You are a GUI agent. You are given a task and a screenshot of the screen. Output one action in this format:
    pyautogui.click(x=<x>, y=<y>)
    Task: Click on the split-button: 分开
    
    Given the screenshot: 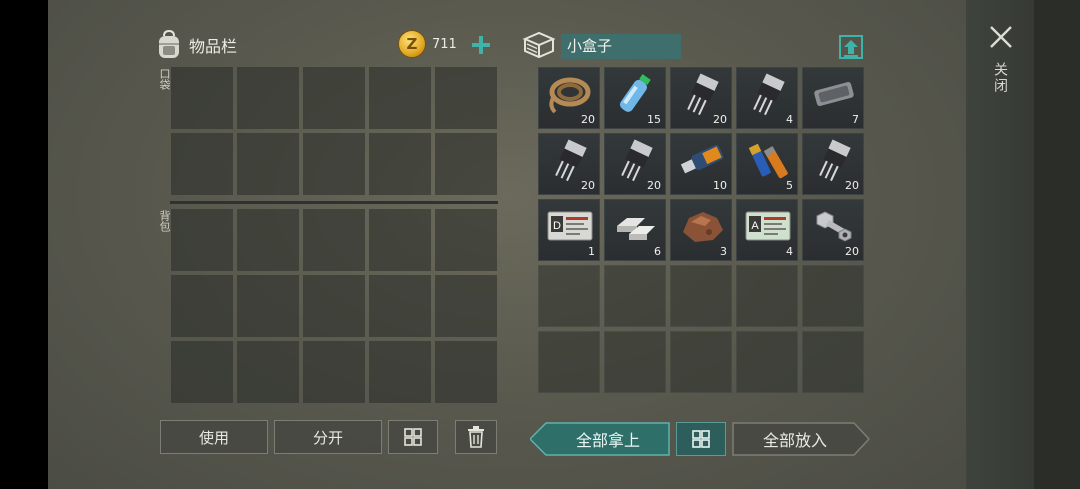 What is the action you would take?
    pyautogui.click(x=328, y=437)
    